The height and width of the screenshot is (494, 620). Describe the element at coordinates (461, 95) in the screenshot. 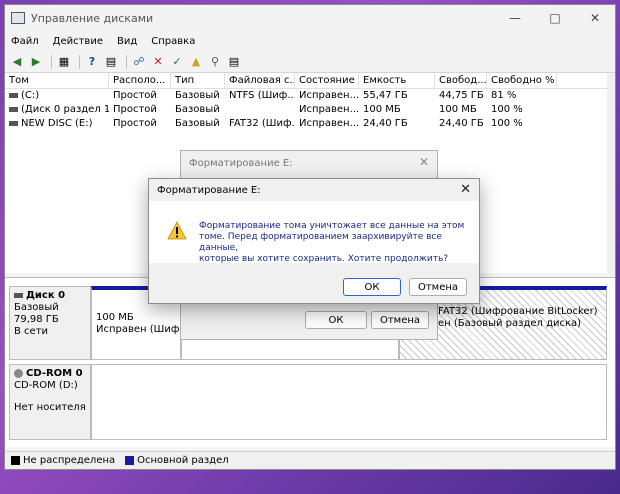

I see `cell-free-space: 44,75 ГБ` at that location.